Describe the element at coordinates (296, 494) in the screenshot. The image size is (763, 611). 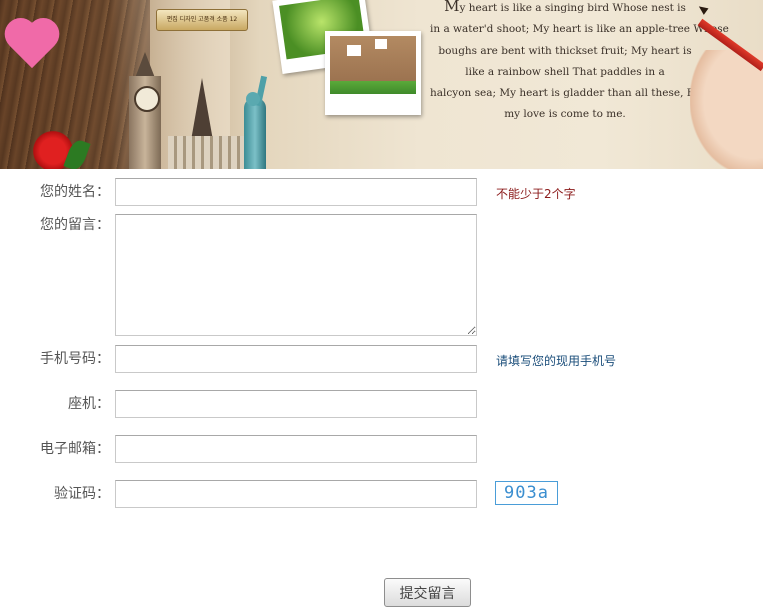
I see `captcha-input` at that location.